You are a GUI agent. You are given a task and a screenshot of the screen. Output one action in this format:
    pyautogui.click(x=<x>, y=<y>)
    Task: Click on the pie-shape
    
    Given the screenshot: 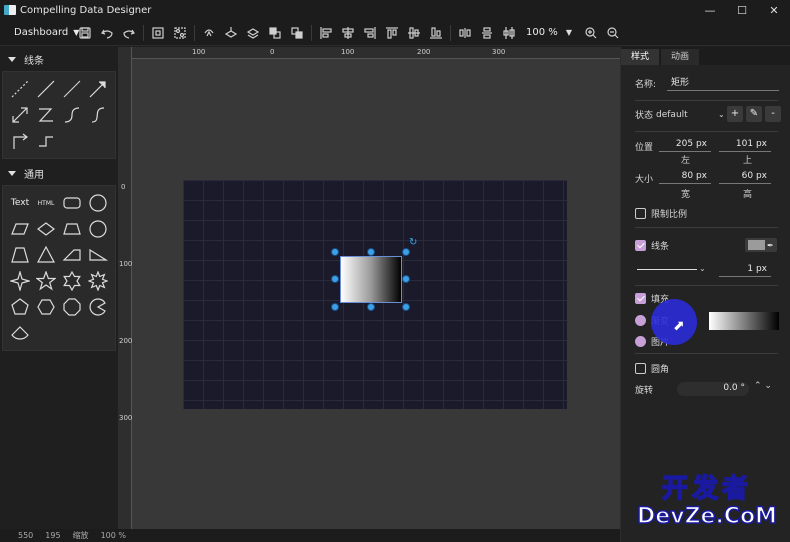 What is the action you would take?
    pyautogui.click(x=98, y=307)
    